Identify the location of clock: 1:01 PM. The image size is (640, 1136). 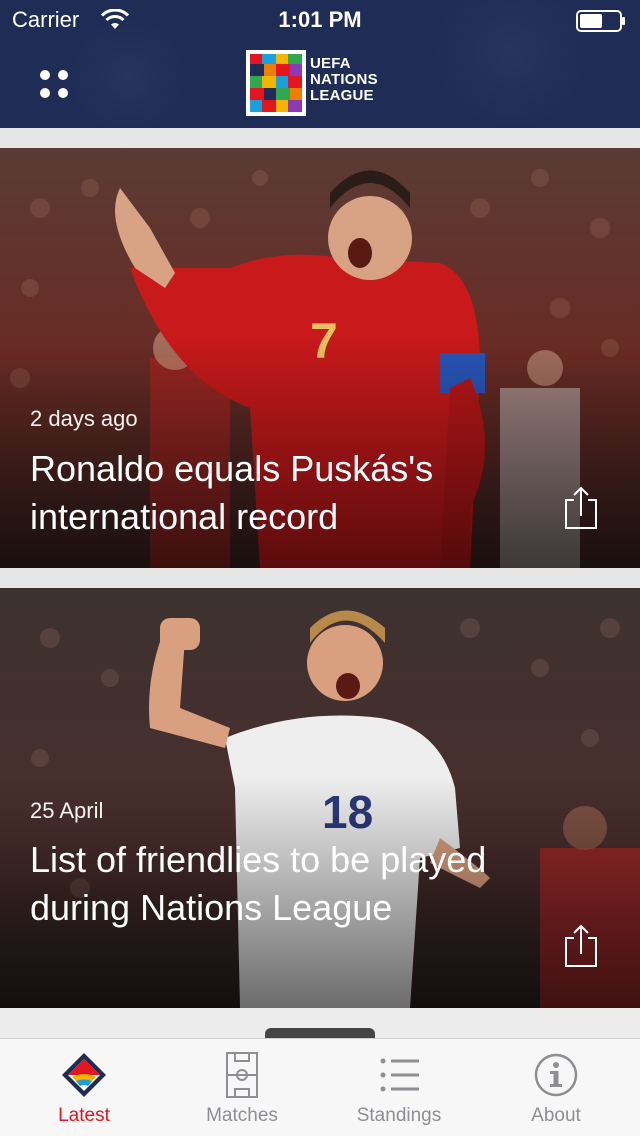
(320, 19).